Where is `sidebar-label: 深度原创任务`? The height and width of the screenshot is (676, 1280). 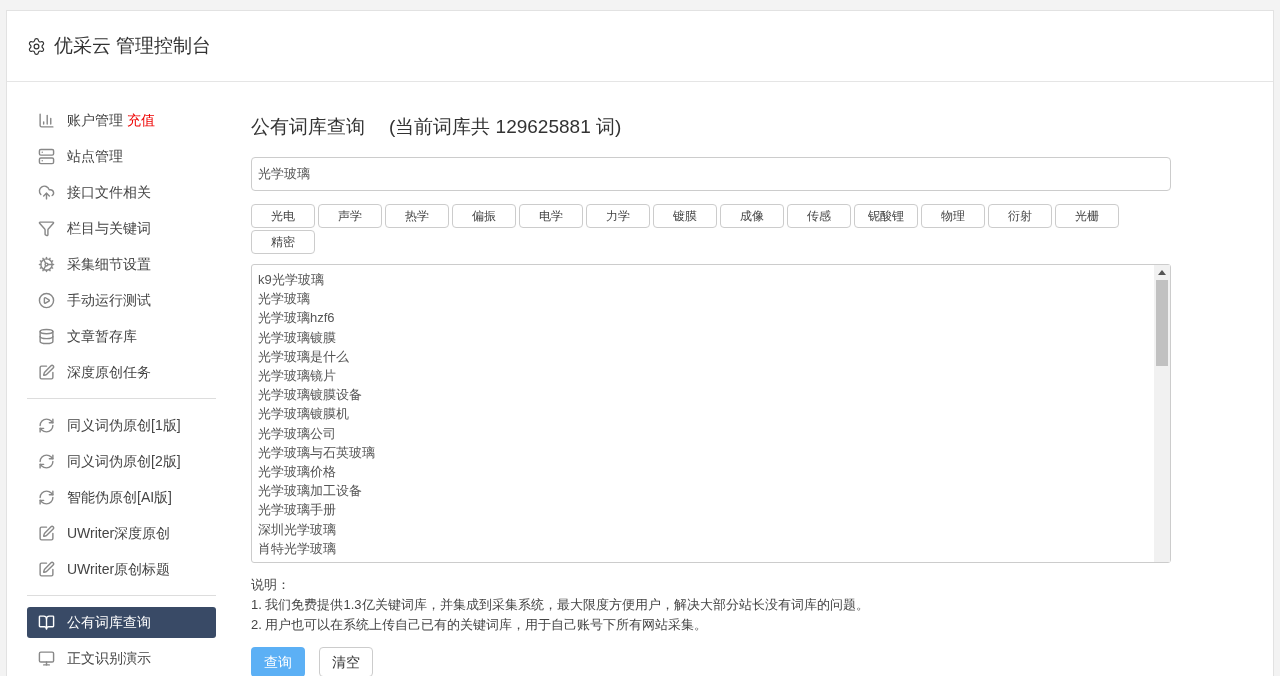
sidebar-label: 深度原创任务 is located at coordinates (109, 372).